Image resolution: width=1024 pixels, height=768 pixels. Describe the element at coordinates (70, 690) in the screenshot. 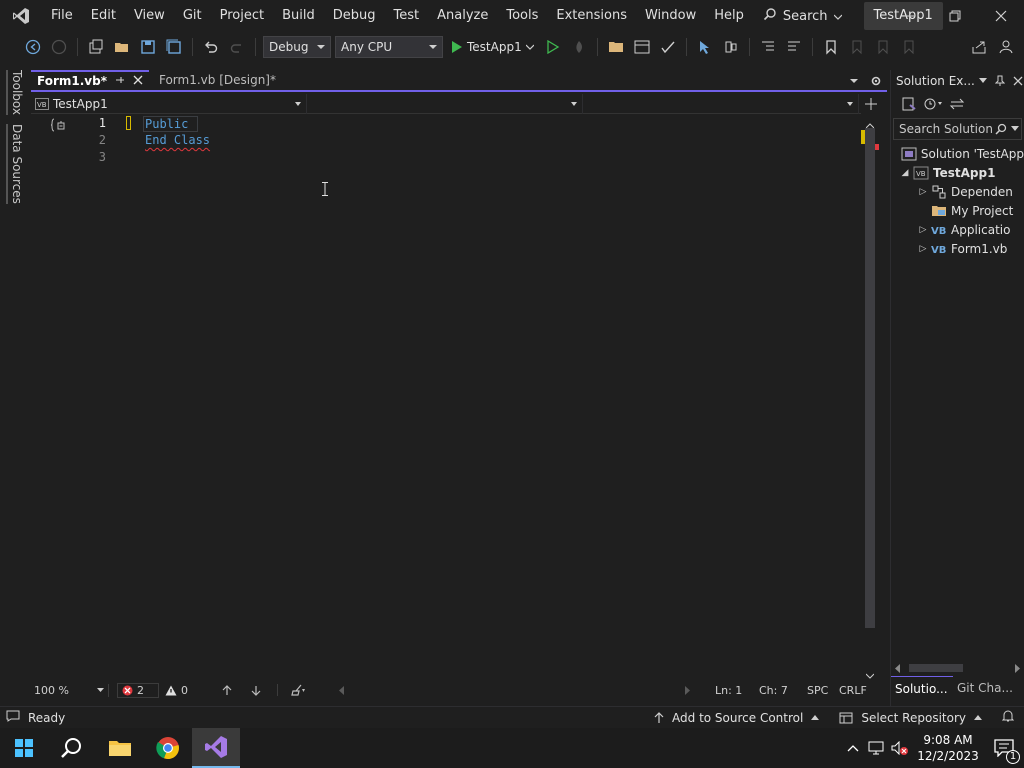

I see `zoom-dropdown: 100 %` at that location.